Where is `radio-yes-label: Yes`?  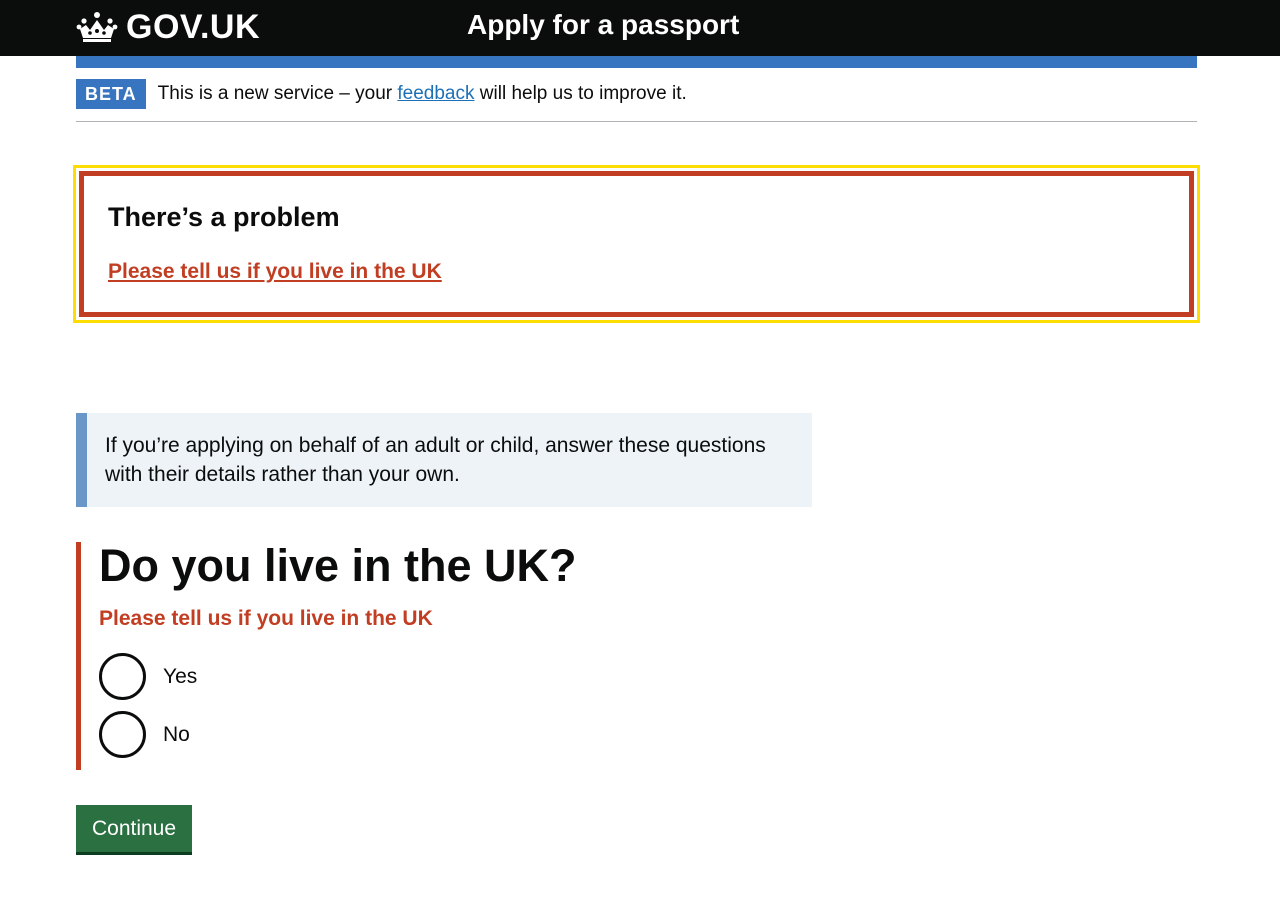 radio-yes-label: Yes is located at coordinates (180, 677).